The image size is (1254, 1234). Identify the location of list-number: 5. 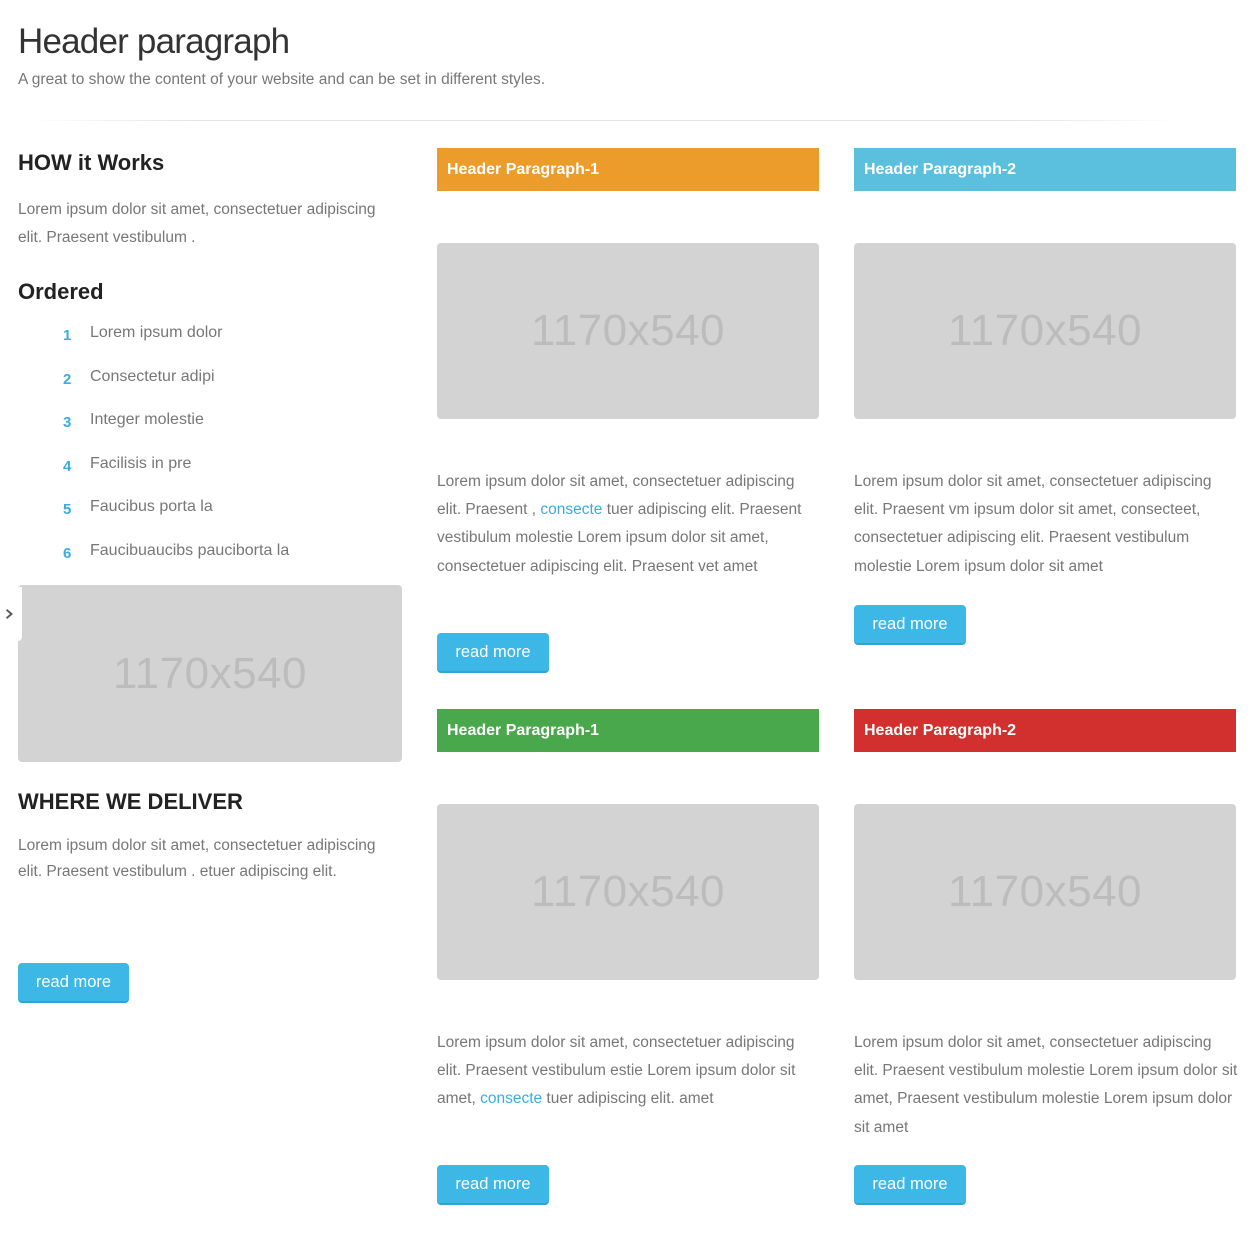
(67, 509).